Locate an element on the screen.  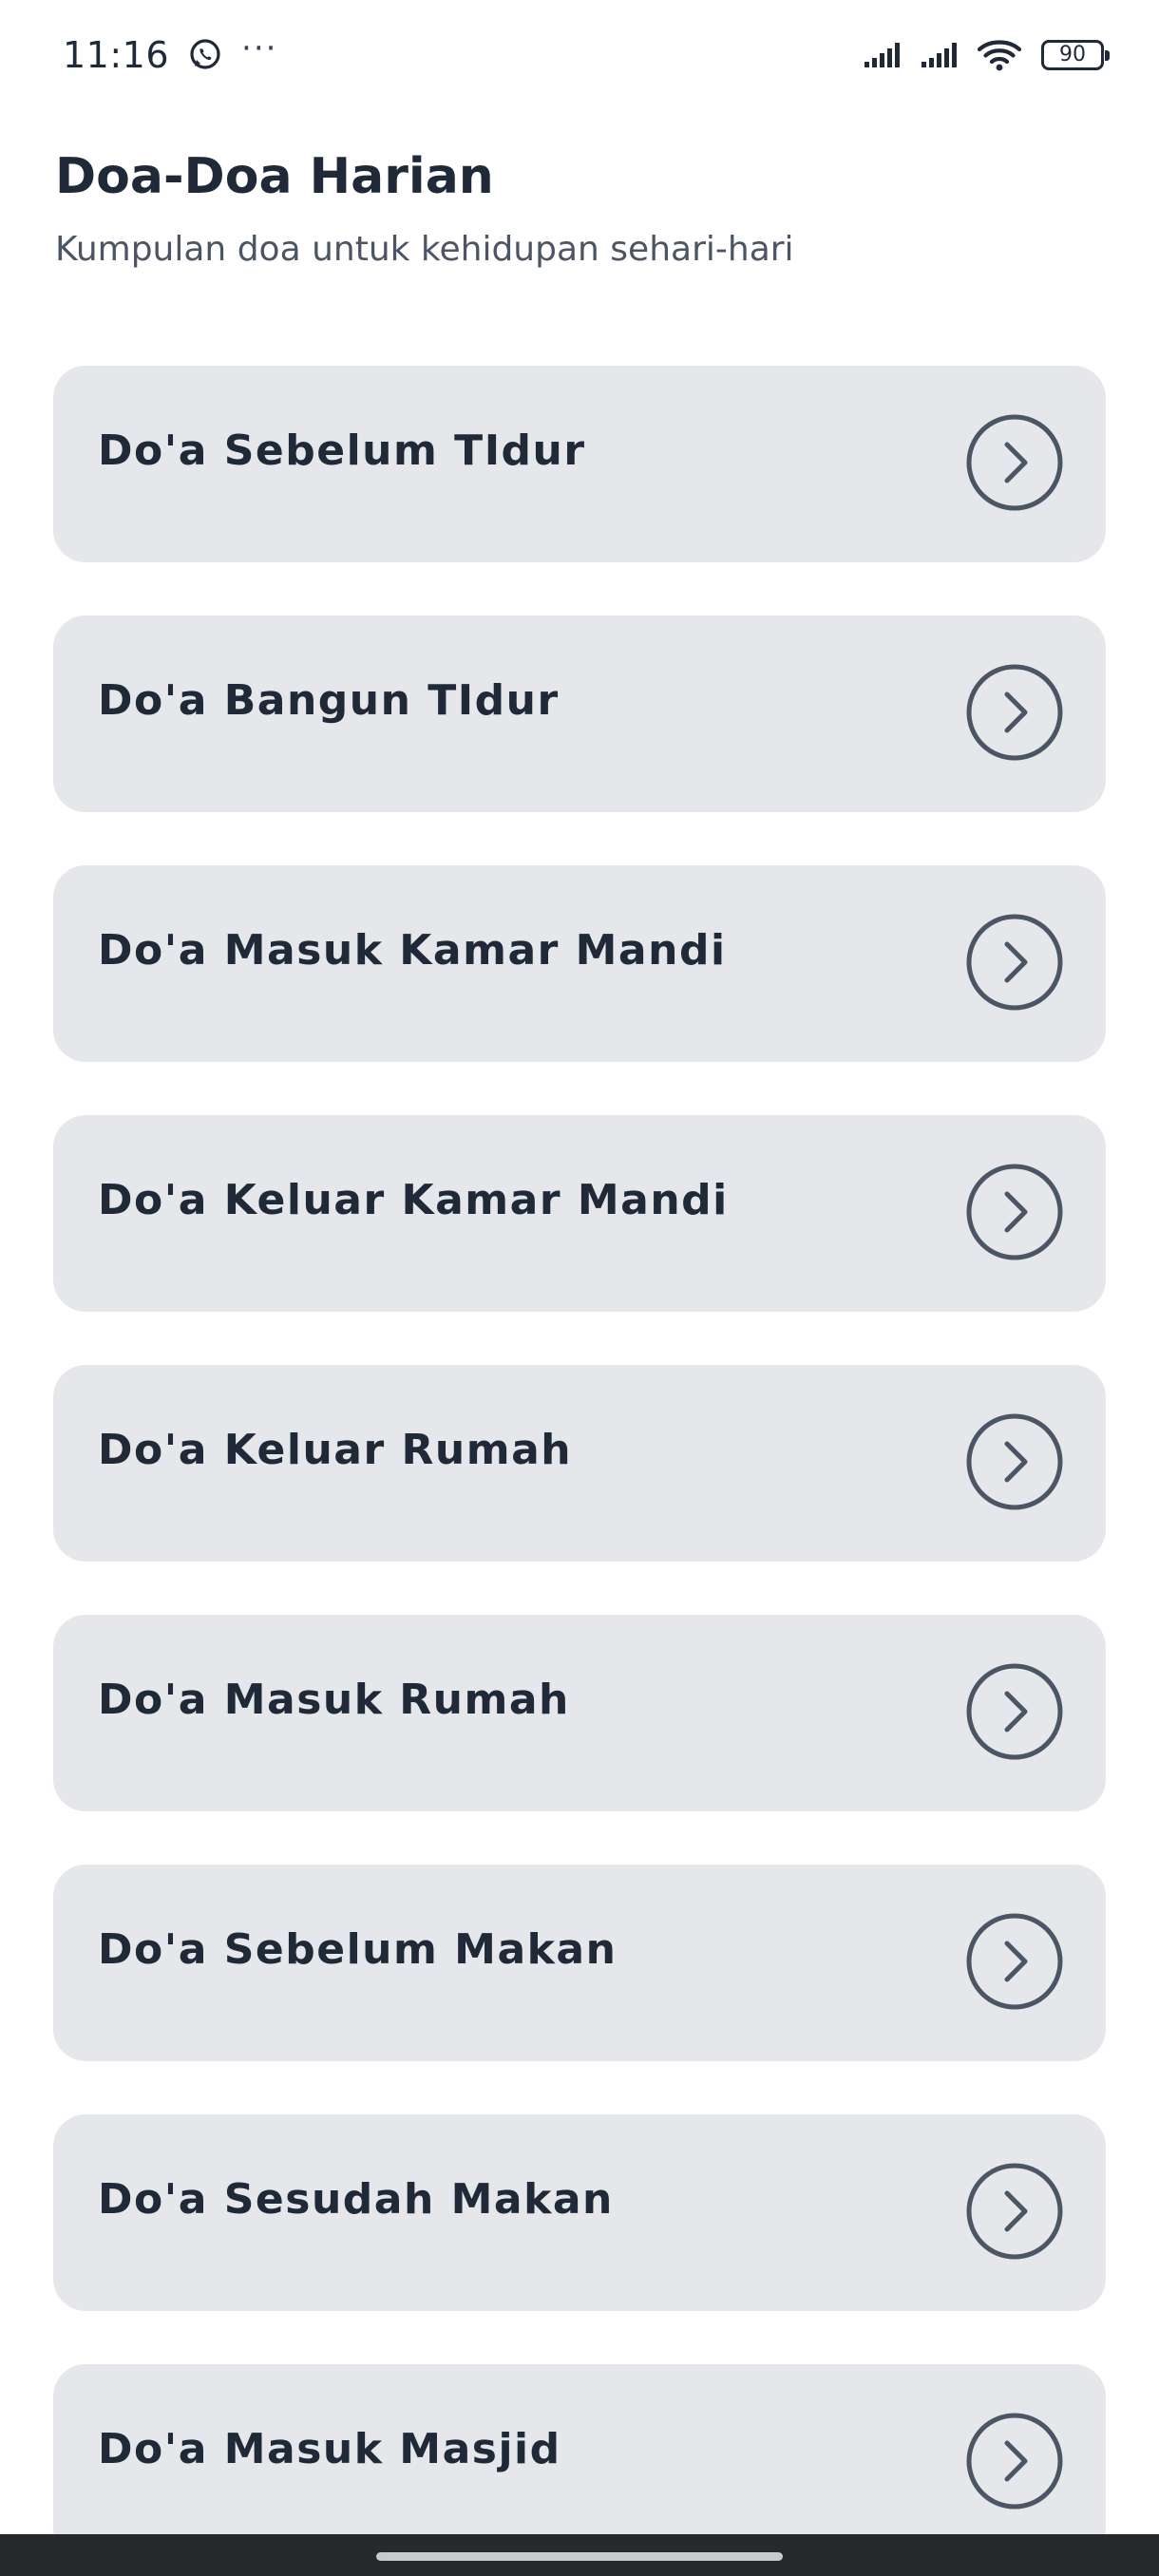
system-nav-bar is located at coordinates (579, 2555).